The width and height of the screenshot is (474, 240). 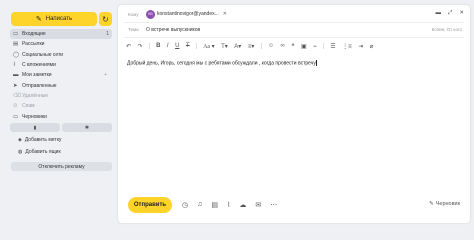 What do you see at coordinates (61, 116) in the screenshot?
I see `sidebar-item-drafts: ▭ Черновики` at bounding box center [61, 116].